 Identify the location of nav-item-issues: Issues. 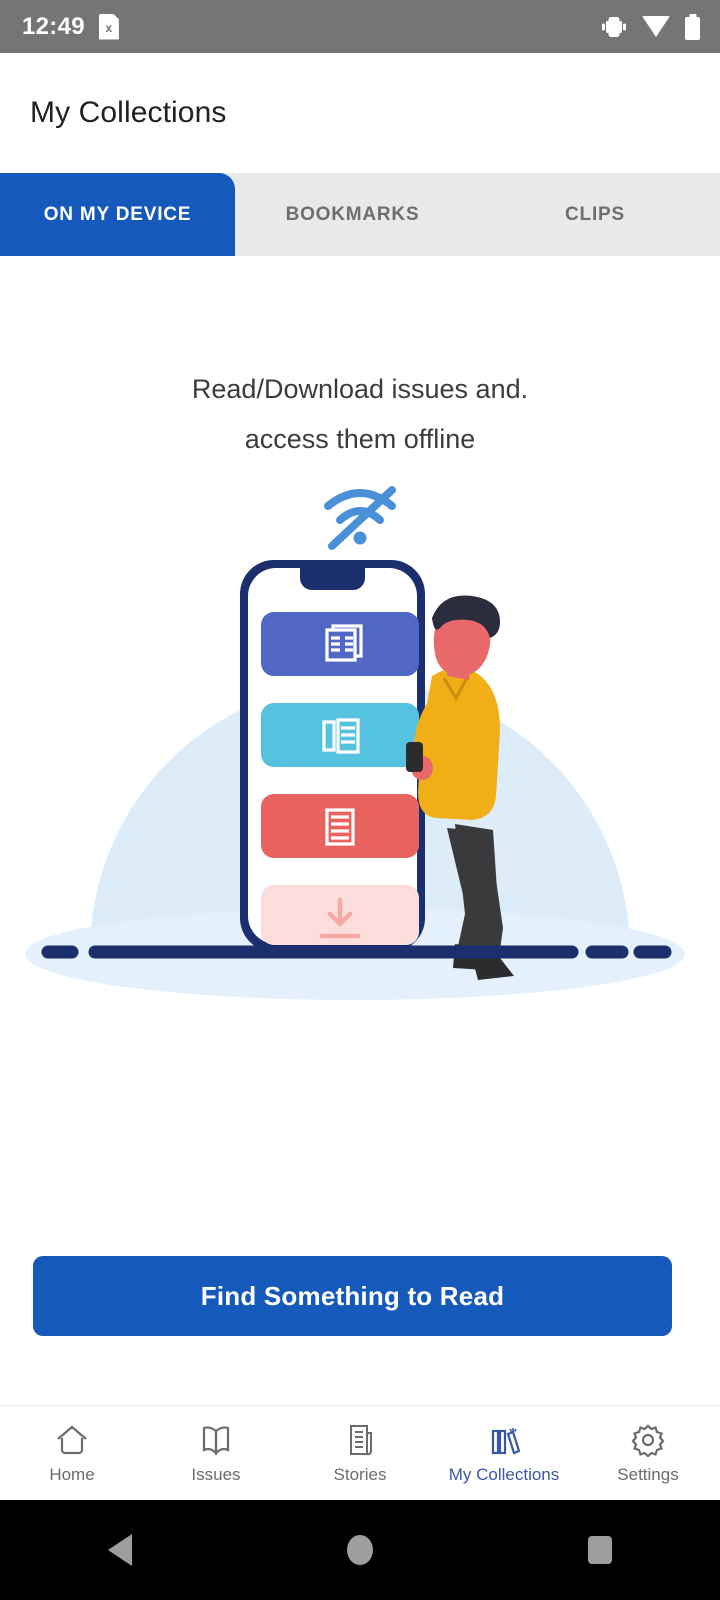
(216, 1453).